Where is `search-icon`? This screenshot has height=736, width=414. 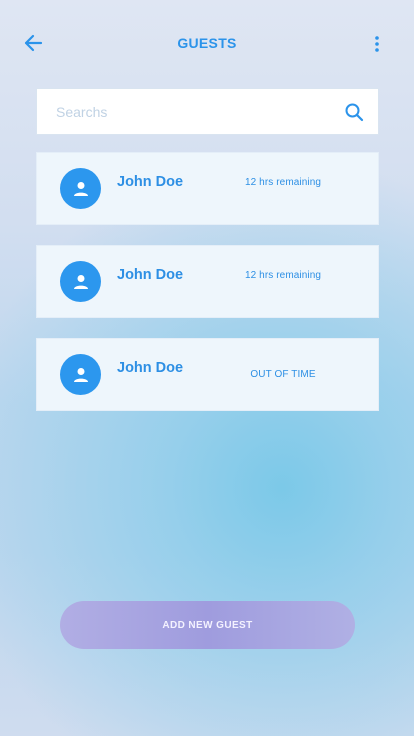 search-icon is located at coordinates (354, 112).